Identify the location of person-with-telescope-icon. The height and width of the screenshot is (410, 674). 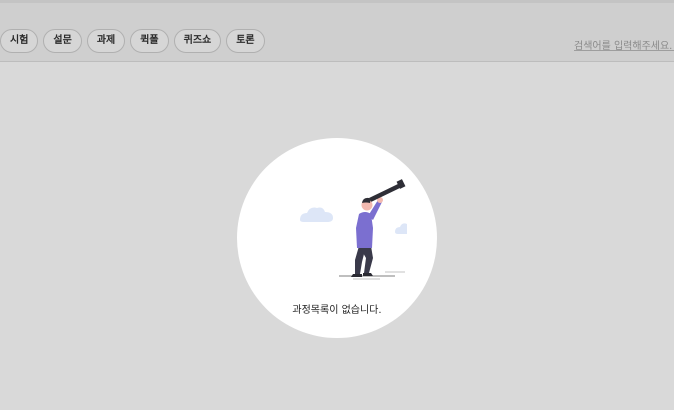
(353, 229).